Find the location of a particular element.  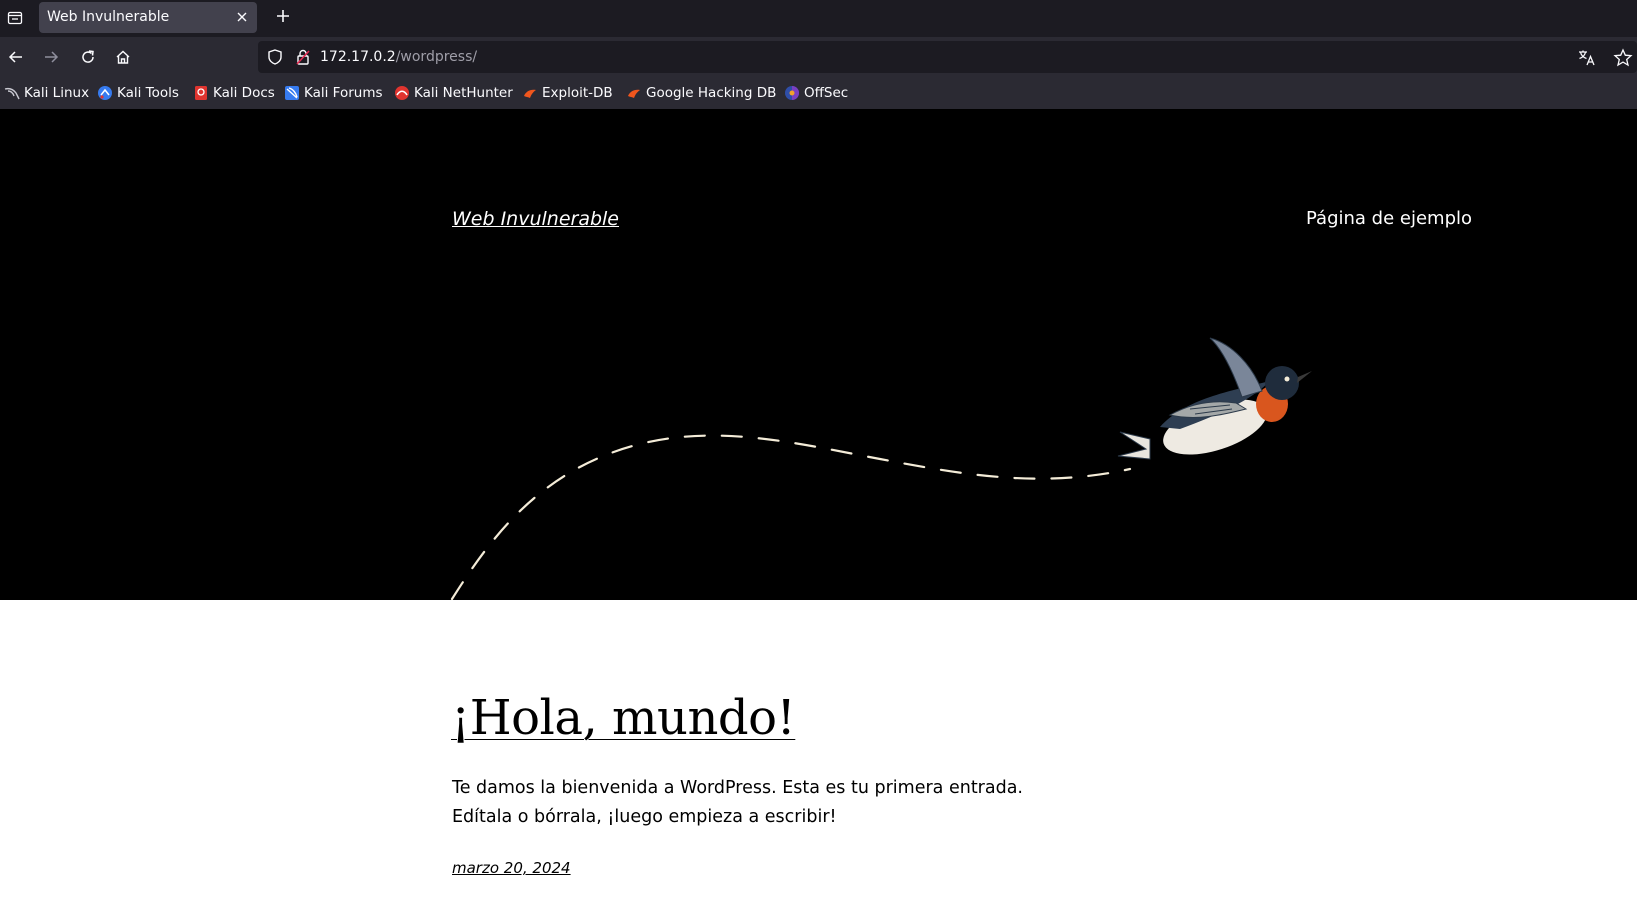

bookmark-label: Google Hacking DB is located at coordinates (711, 93).